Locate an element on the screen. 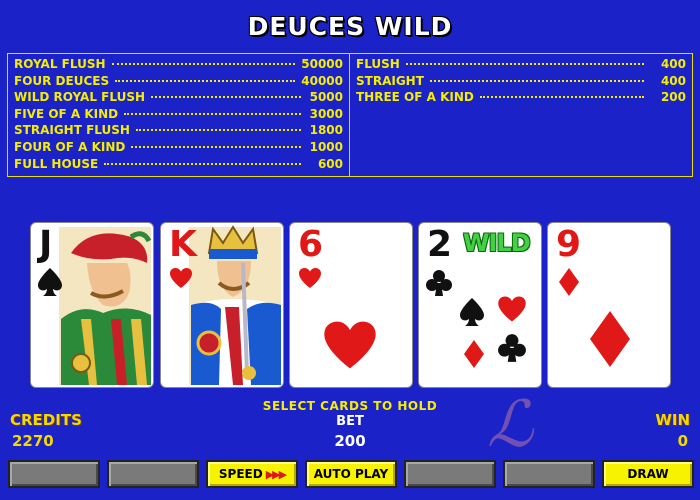 Image resolution: width=700 pixels, height=500 pixels. card-rank: K is located at coordinates (183, 244).